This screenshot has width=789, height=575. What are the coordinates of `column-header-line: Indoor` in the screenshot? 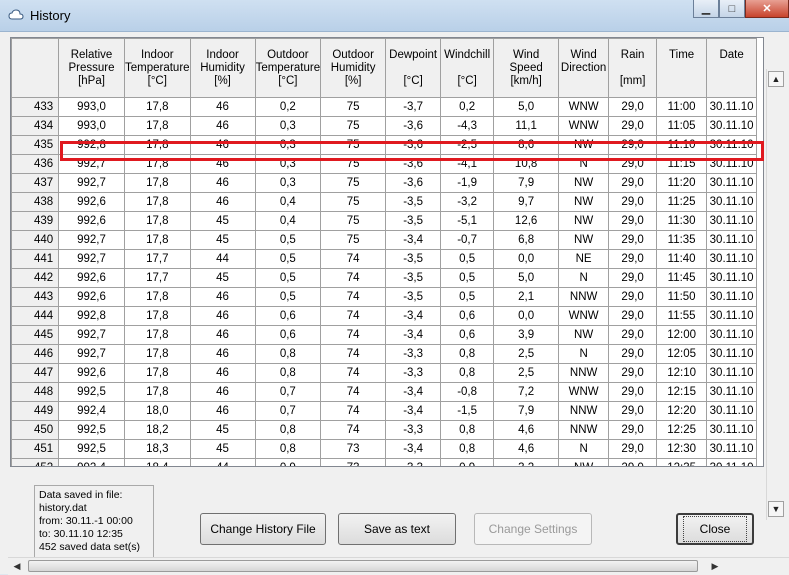 It's located at (222, 54).